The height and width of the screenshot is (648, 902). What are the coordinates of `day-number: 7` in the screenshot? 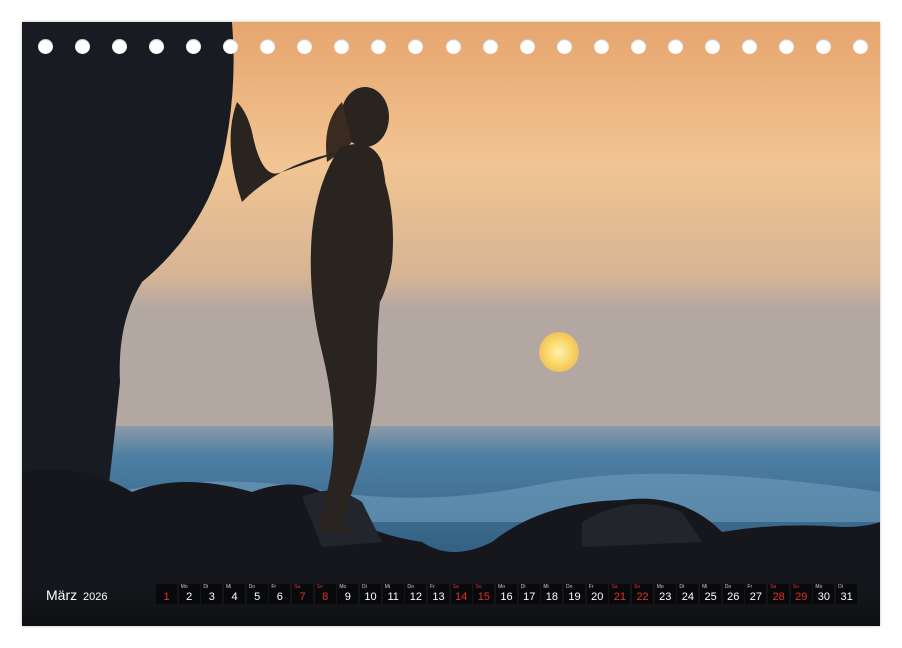 It's located at (302, 597).